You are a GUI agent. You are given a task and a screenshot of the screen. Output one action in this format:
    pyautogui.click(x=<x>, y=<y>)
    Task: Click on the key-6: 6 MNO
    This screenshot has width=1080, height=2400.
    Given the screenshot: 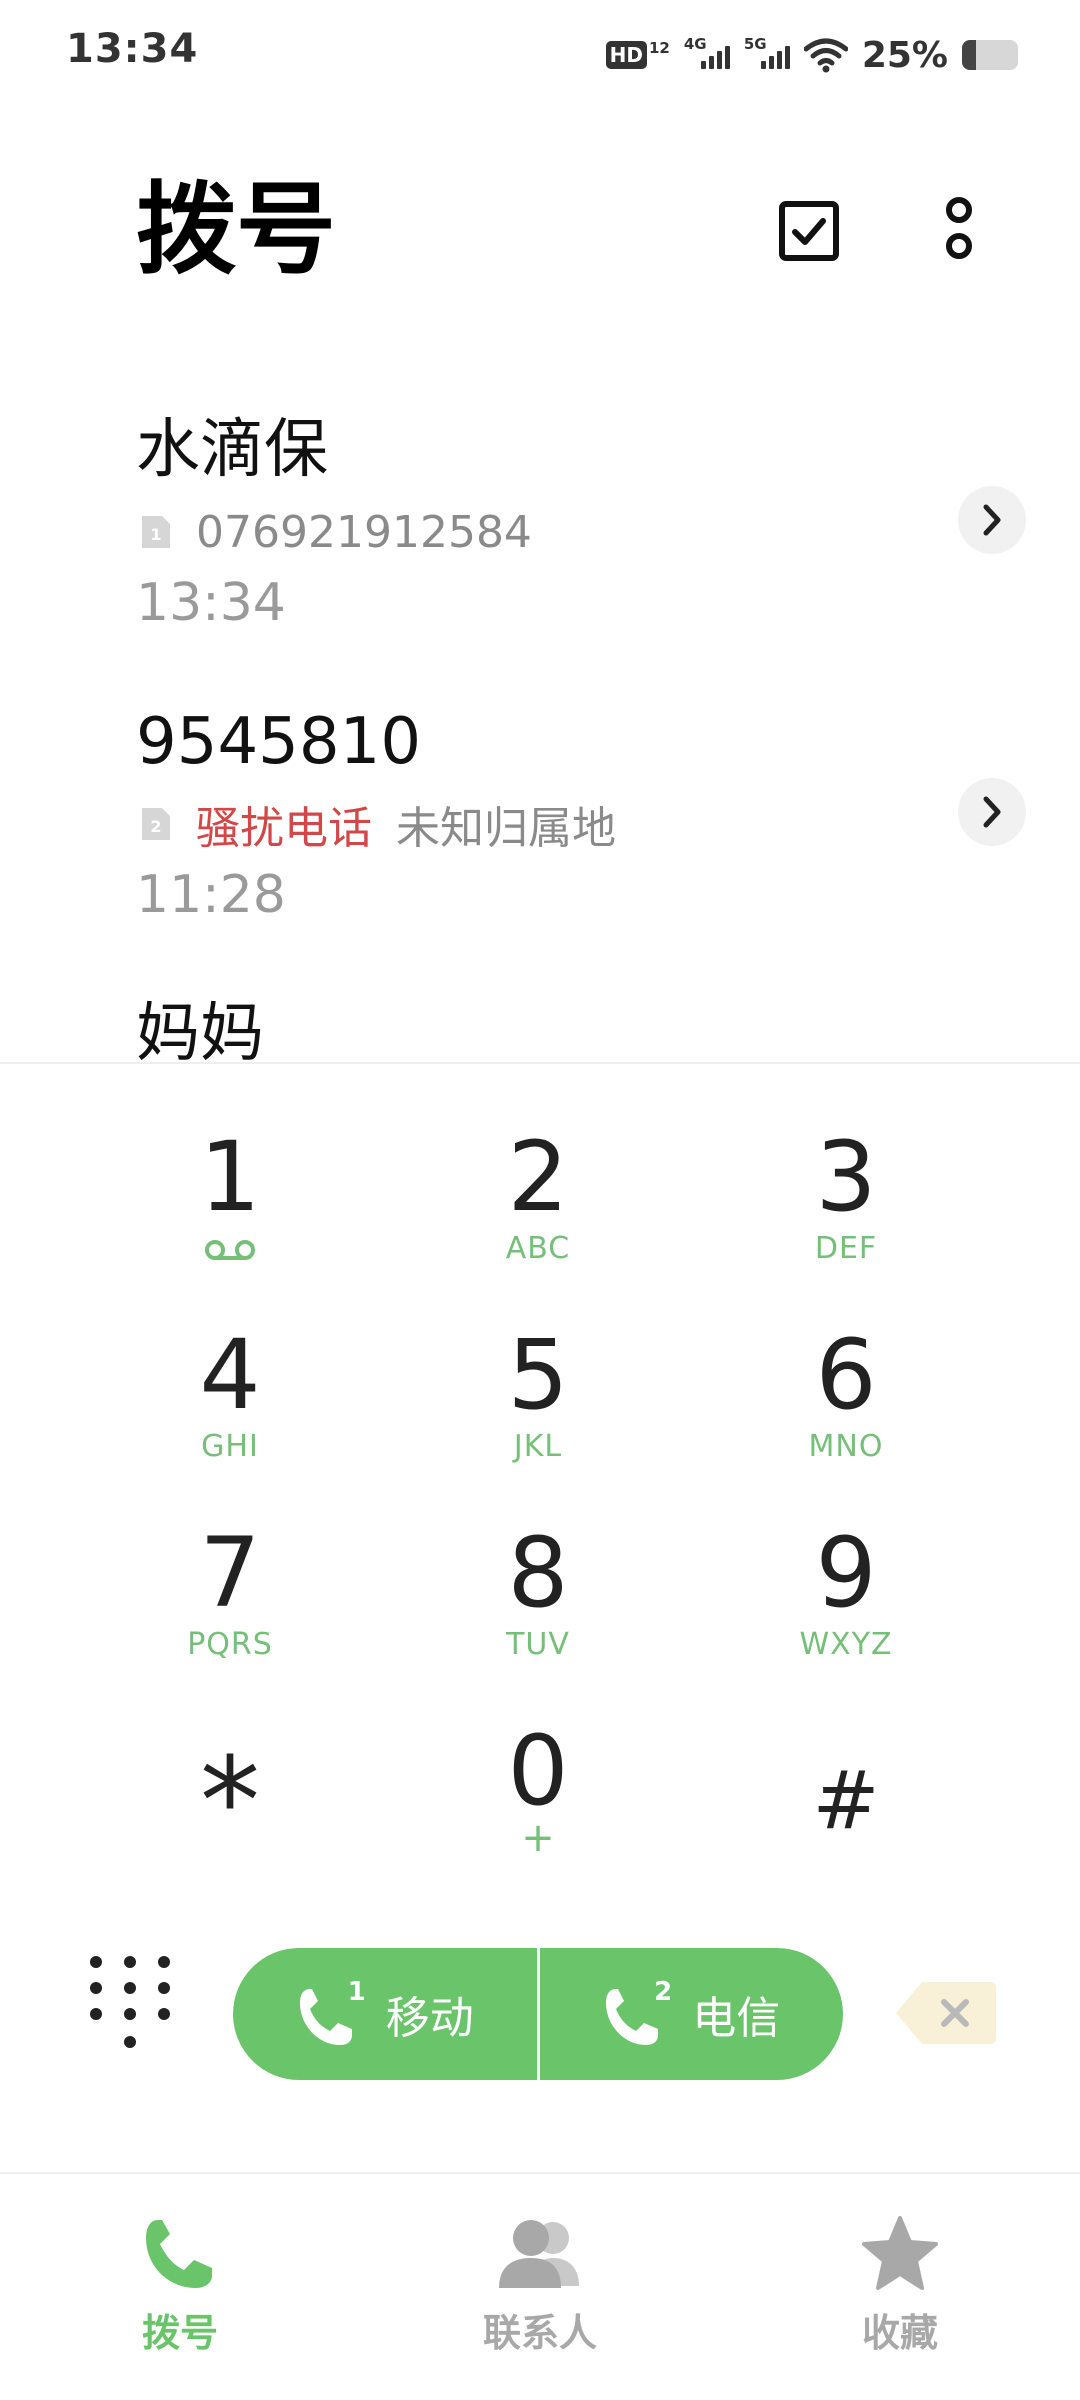 What is the action you would take?
    pyautogui.click(x=846, y=1402)
    